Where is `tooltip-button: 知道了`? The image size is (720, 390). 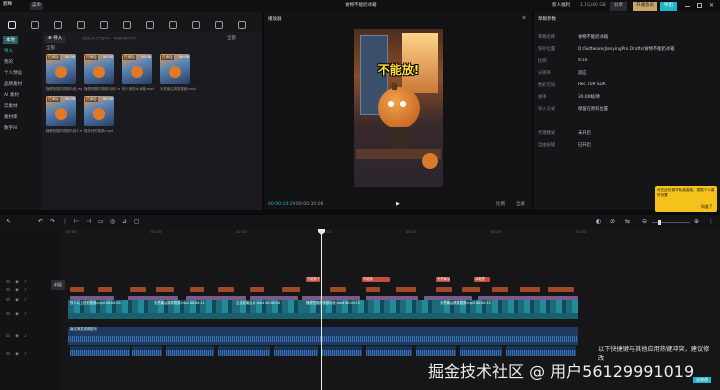
tooltip-button: 知道了 is located at coordinates (706, 207).